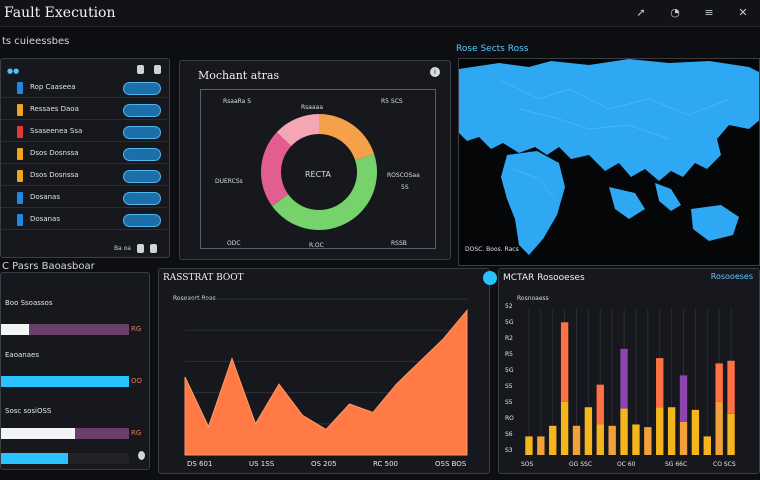  Describe the element at coordinates (709, 13) in the screenshot. I see `menu-icon: ≡` at that location.